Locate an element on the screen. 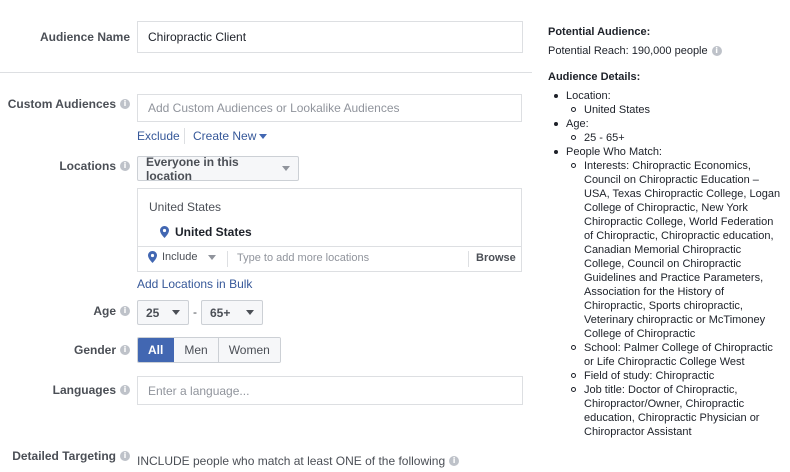 The image size is (790, 472). detailed-targeting-label: Detailed Targeting i is located at coordinates (71, 456).